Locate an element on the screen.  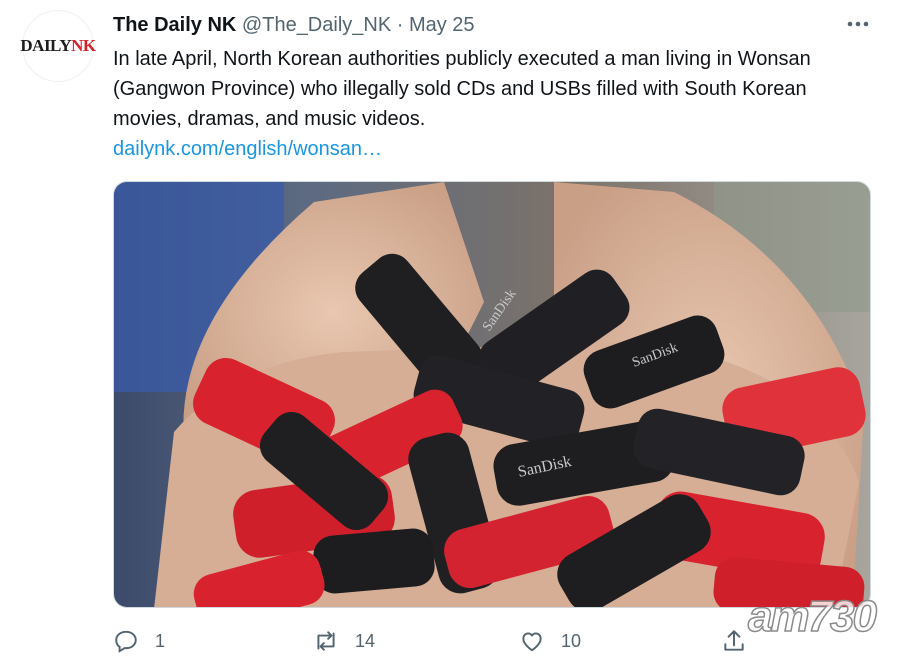
reply-action: 1 is located at coordinates (139, 641).